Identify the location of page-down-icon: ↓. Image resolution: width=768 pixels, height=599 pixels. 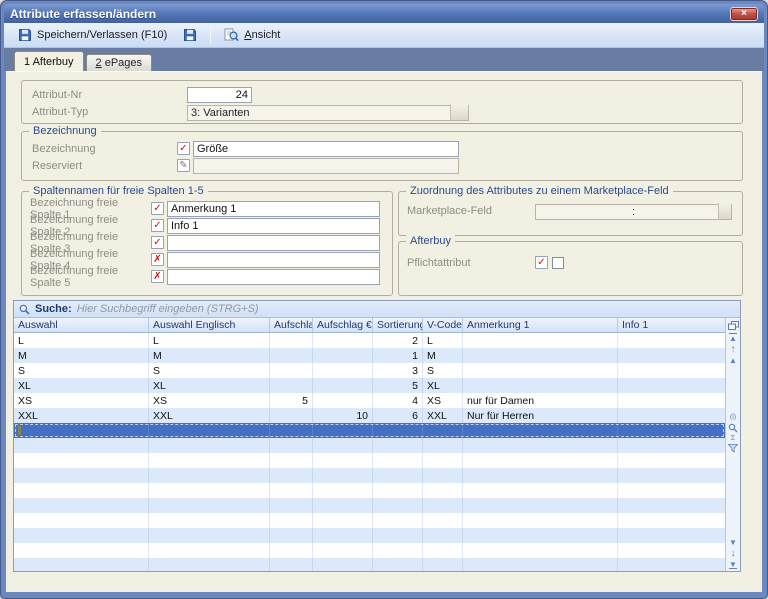
(733, 553).